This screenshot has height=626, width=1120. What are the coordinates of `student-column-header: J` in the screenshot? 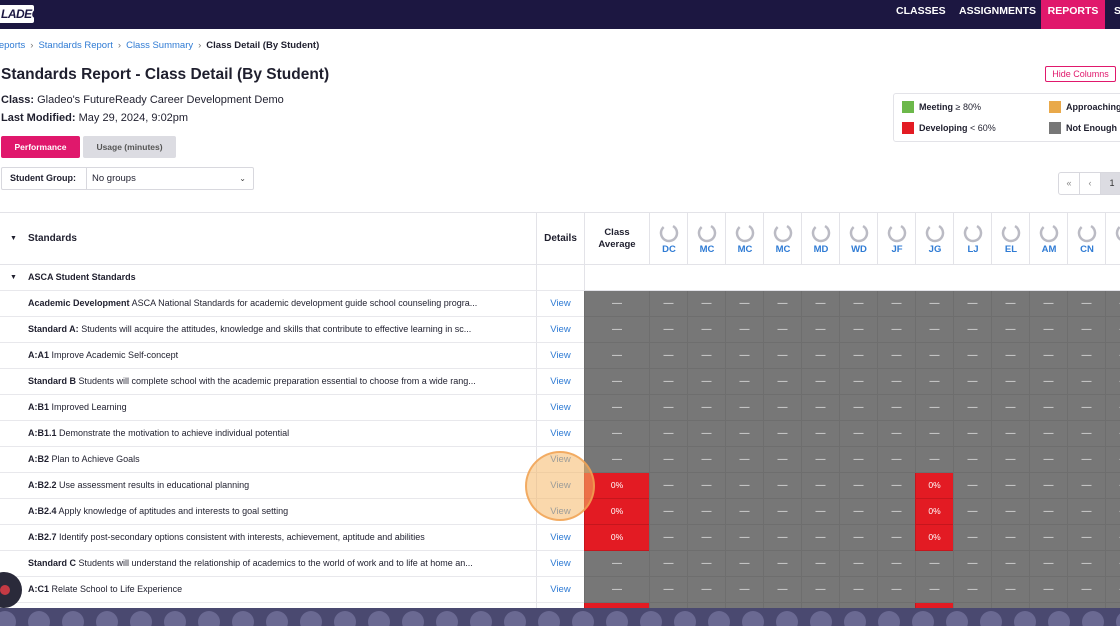 It's located at (1112, 239).